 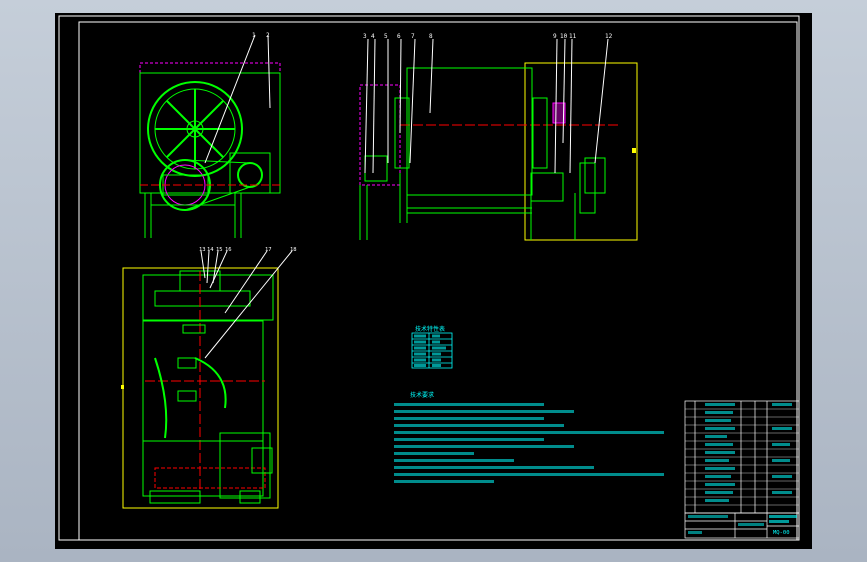 I want to click on gearbox, so click(x=547, y=187).